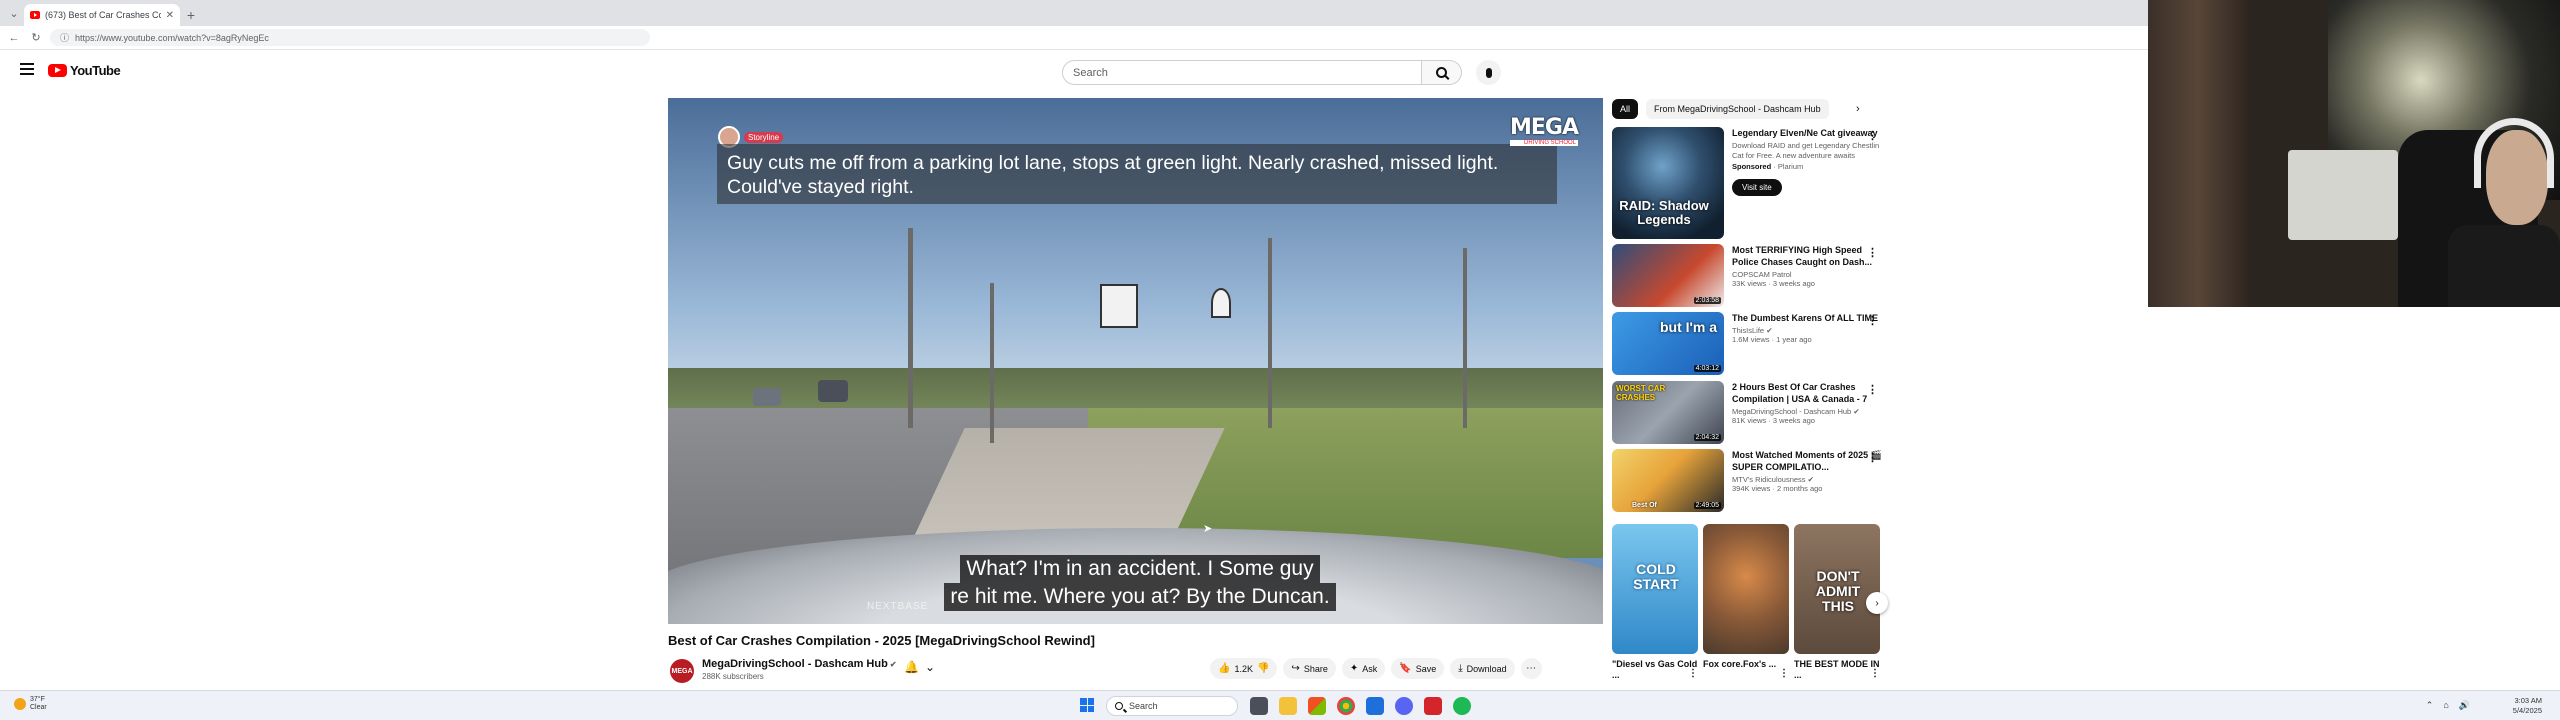 Image resolution: width=2560 pixels, height=720 pixels. What do you see at coordinates (682, 671) in the screenshot?
I see `channel-avatar: MEGA` at bounding box center [682, 671].